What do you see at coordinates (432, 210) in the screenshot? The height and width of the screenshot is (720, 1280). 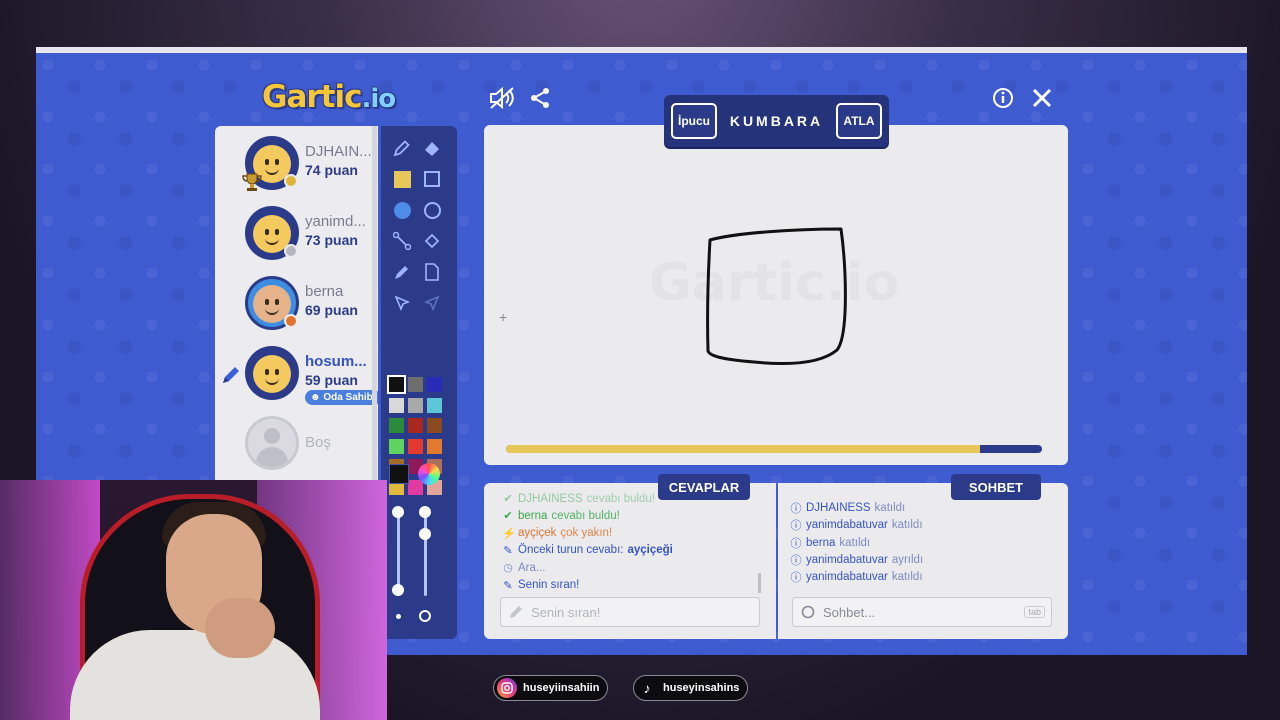 I see `circle-tool-icon` at bounding box center [432, 210].